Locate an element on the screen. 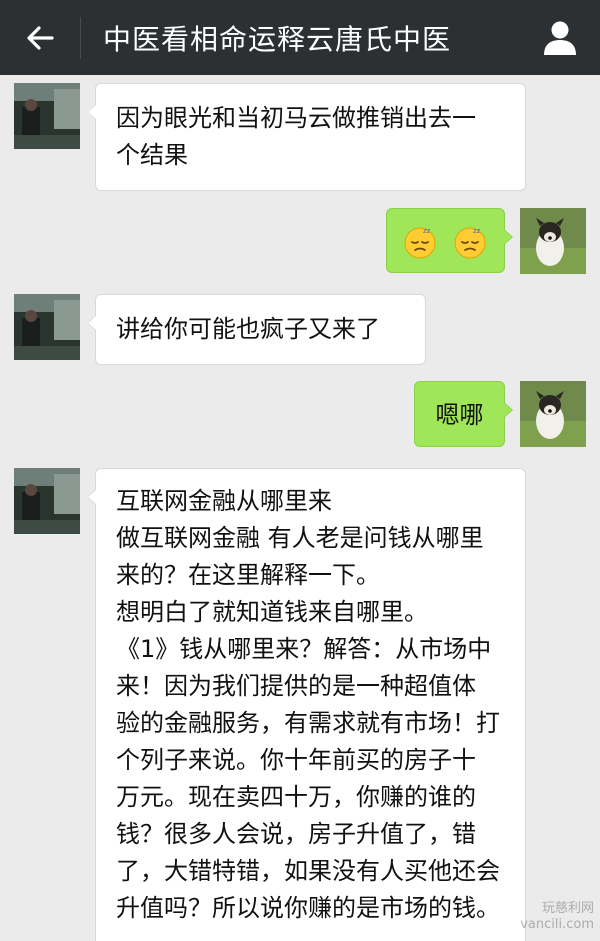 The image size is (600, 941). watermark: 玩慈利网 vancili.com is located at coordinates (557, 917).